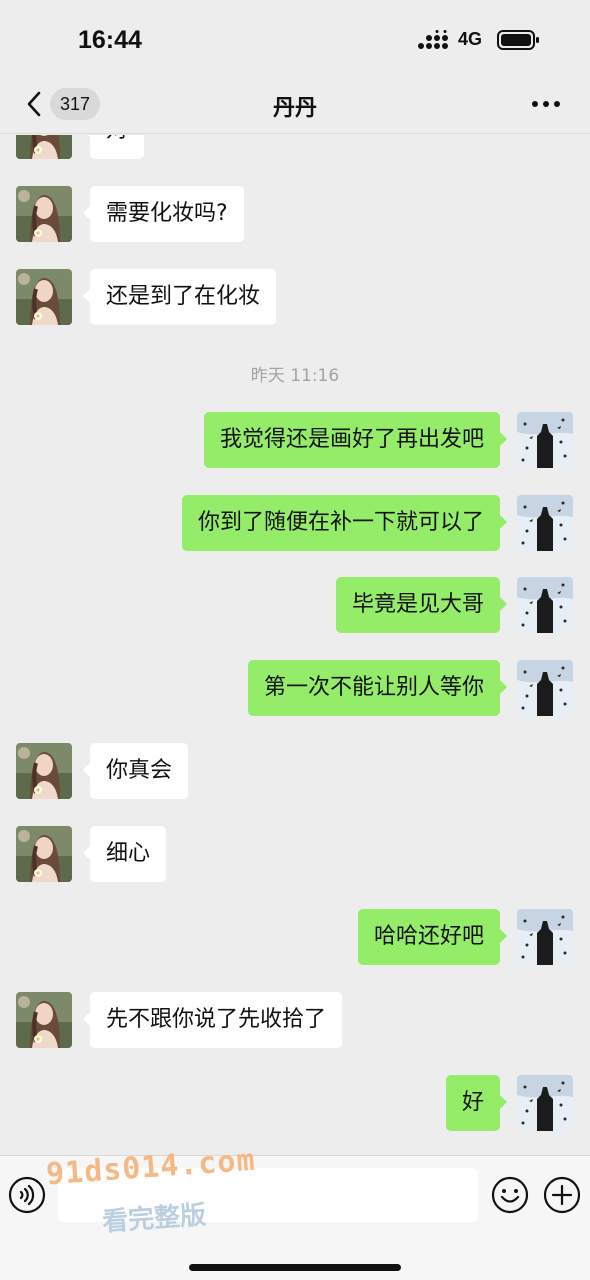 This screenshot has width=590, height=1280. I want to click on watermark-text: 看完整版, so click(154, 1219).